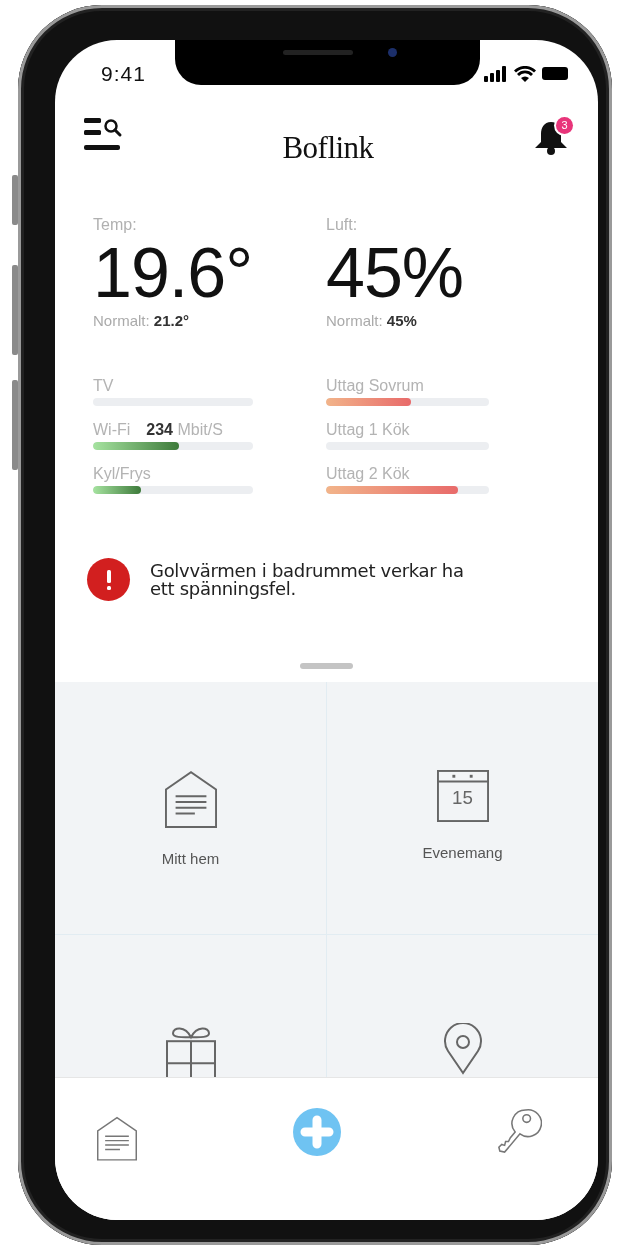  I want to click on status-time: 9:41, so click(123, 73).